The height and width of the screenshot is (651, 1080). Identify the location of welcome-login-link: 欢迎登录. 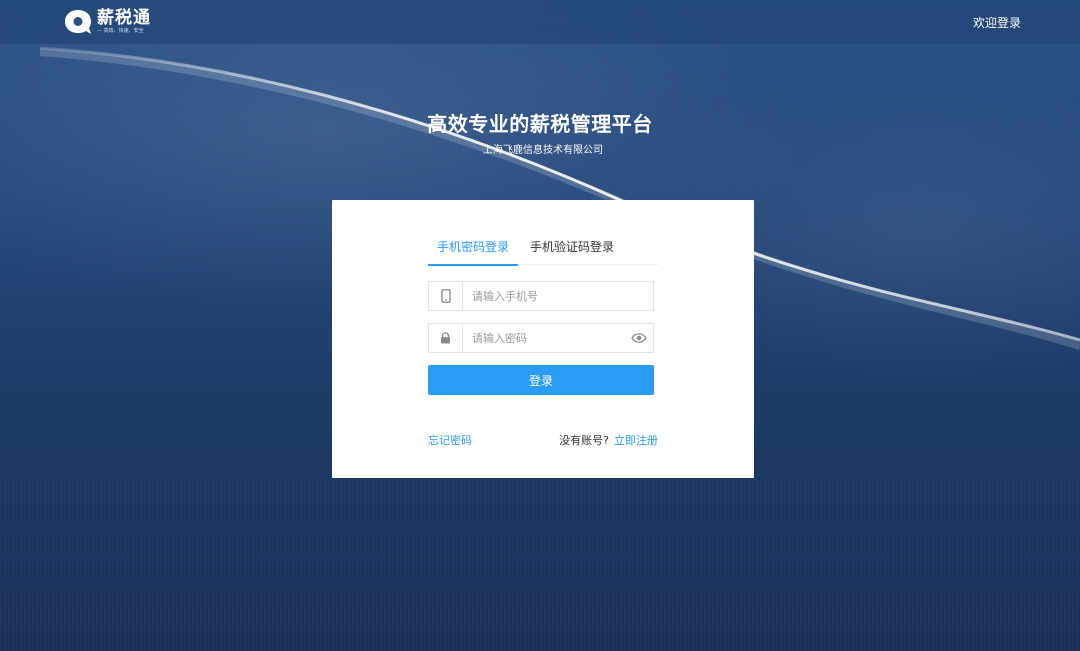
(997, 22).